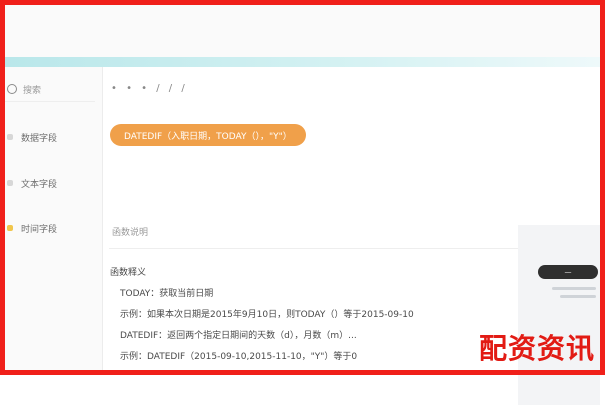  Describe the element at coordinates (568, 272) in the screenshot. I see `right-panel-chip: —` at that location.